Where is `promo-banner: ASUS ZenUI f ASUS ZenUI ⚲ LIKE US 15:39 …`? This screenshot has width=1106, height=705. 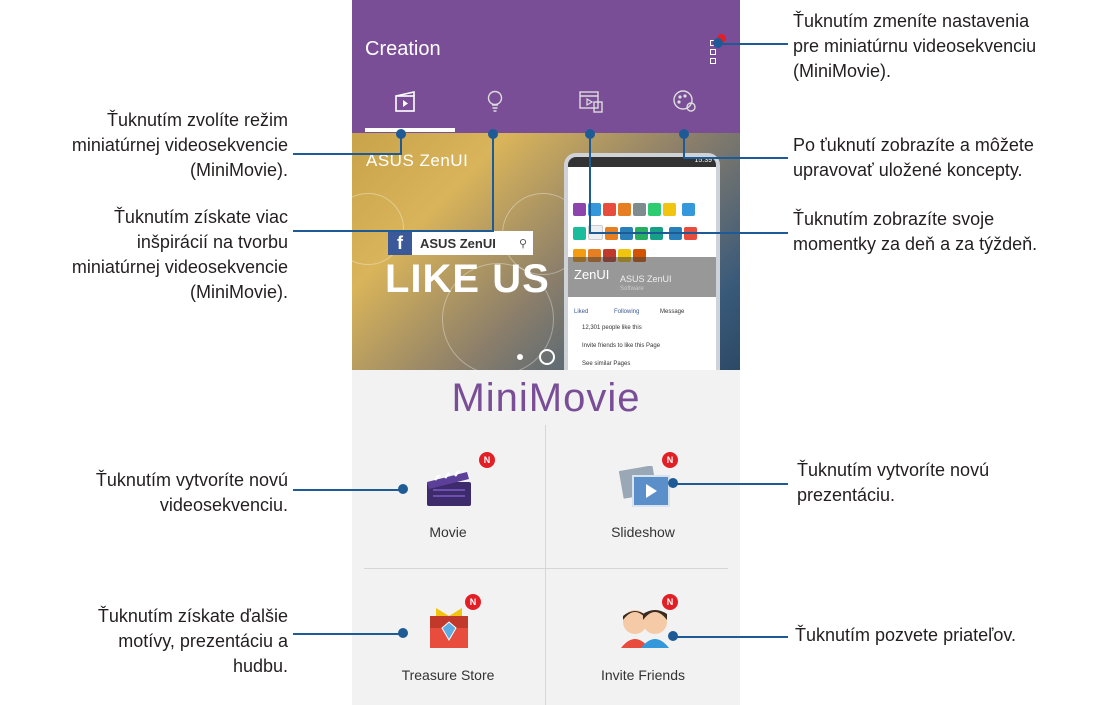 promo-banner: ASUS ZenUI f ASUS ZenUI ⚲ LIKE US 15:39 … is located at coordinates (546, 251).